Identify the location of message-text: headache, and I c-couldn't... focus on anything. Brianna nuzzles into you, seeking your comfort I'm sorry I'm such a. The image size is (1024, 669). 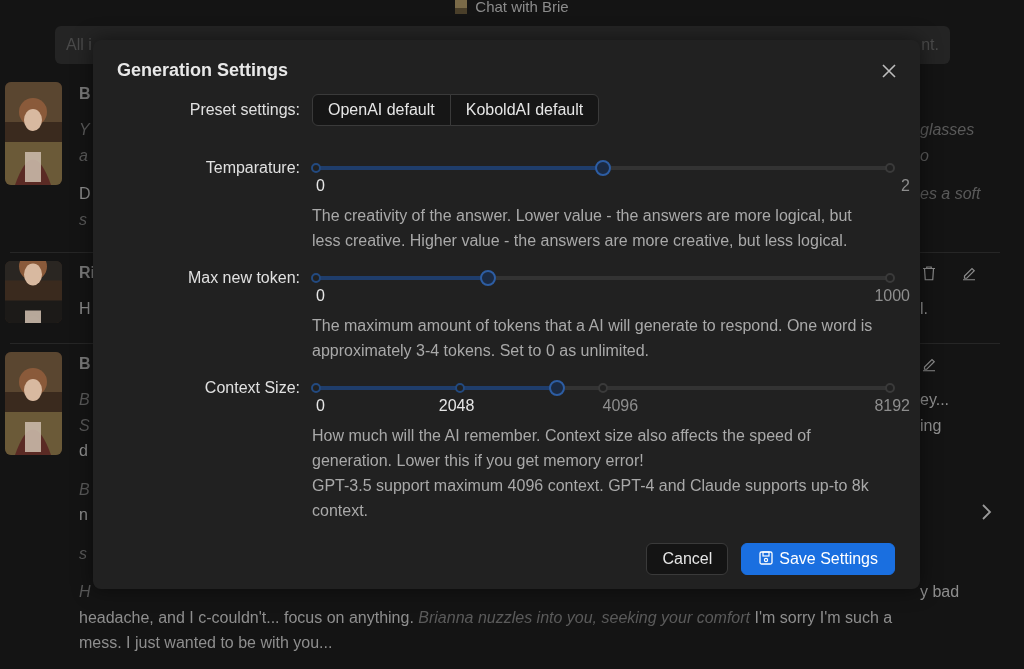
(486, 617).